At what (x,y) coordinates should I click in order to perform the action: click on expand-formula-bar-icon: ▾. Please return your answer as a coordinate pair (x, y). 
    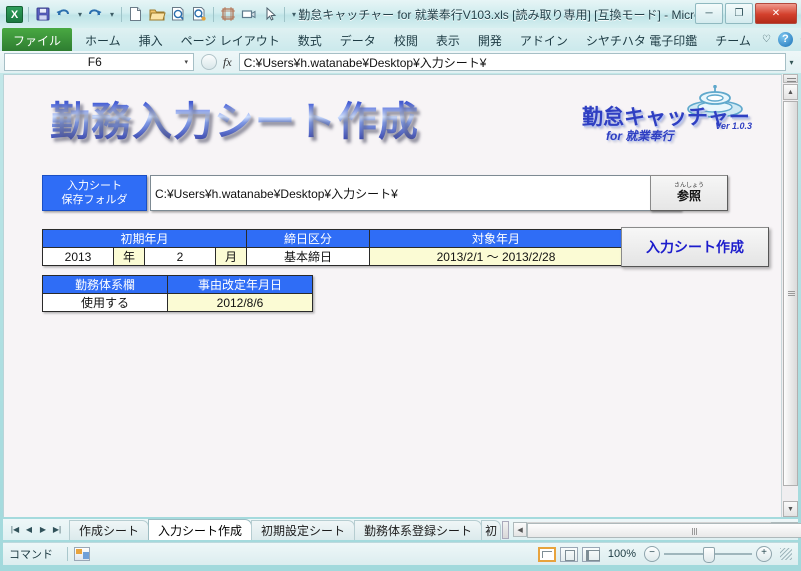
    Looking at the image, I should click on (791, 62).